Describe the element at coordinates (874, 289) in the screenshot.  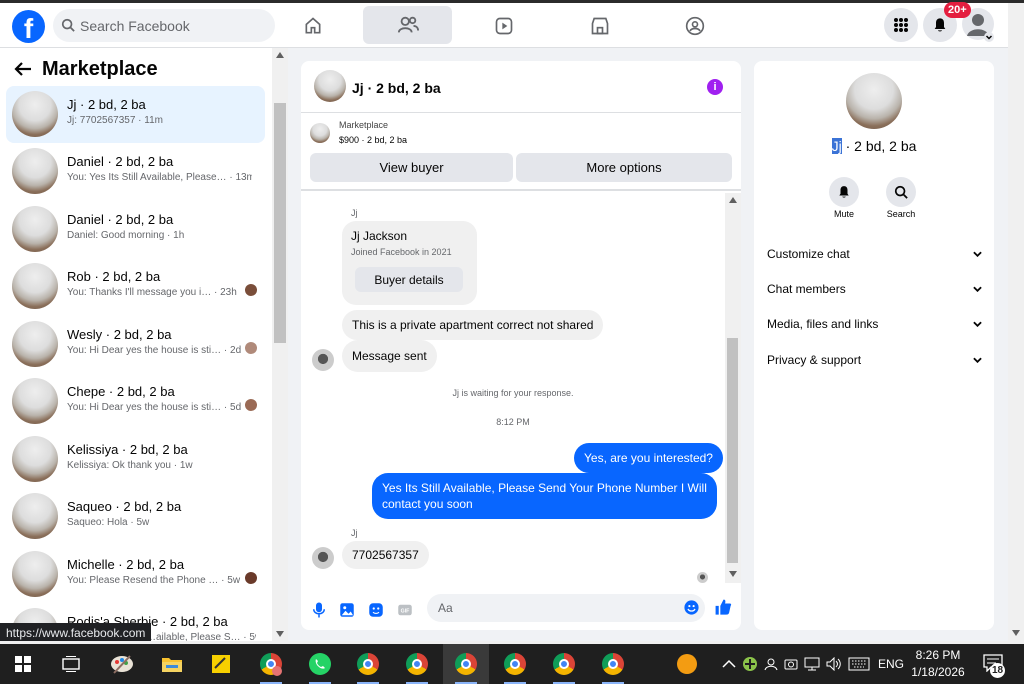
I see `chat-members-item: Chat members` at that location.